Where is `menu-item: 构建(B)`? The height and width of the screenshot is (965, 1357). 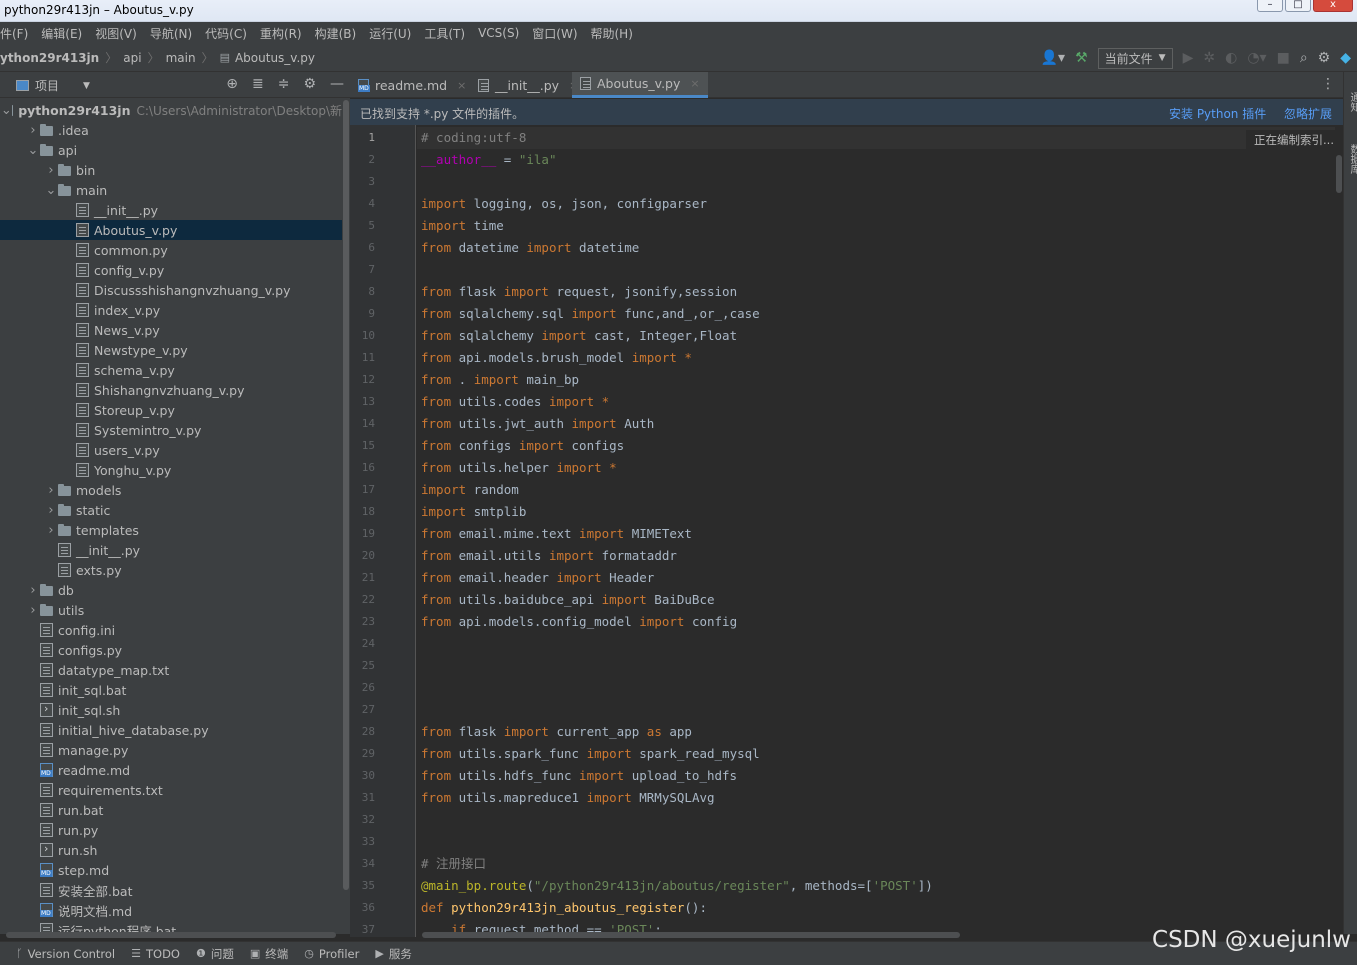
menu-item: 构建(B) is located at coordinates (336, 33).